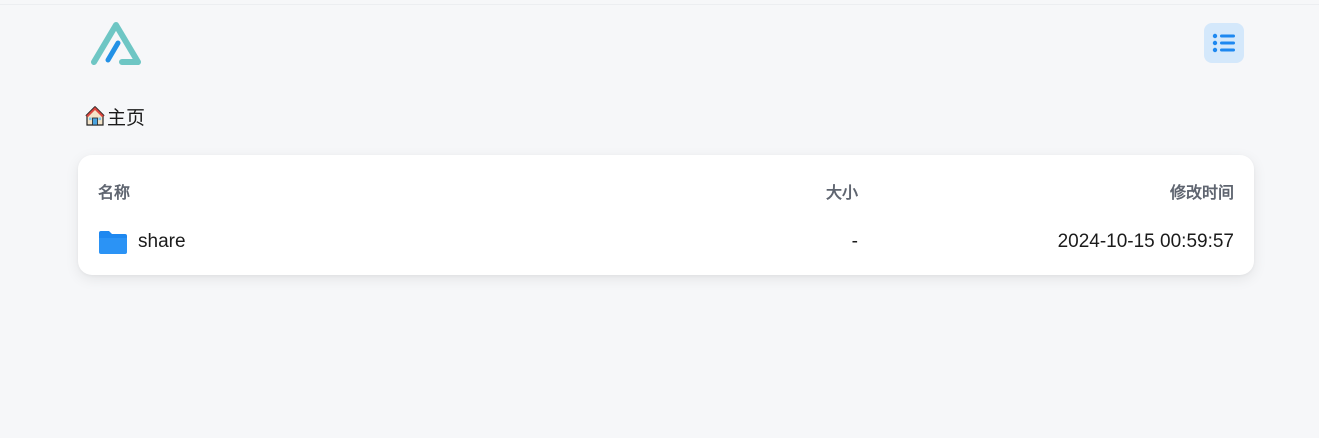  Describe the element at coordinates (1202, 191) in the screenshot. I see `column-header-modified: 修改时间` at that location.